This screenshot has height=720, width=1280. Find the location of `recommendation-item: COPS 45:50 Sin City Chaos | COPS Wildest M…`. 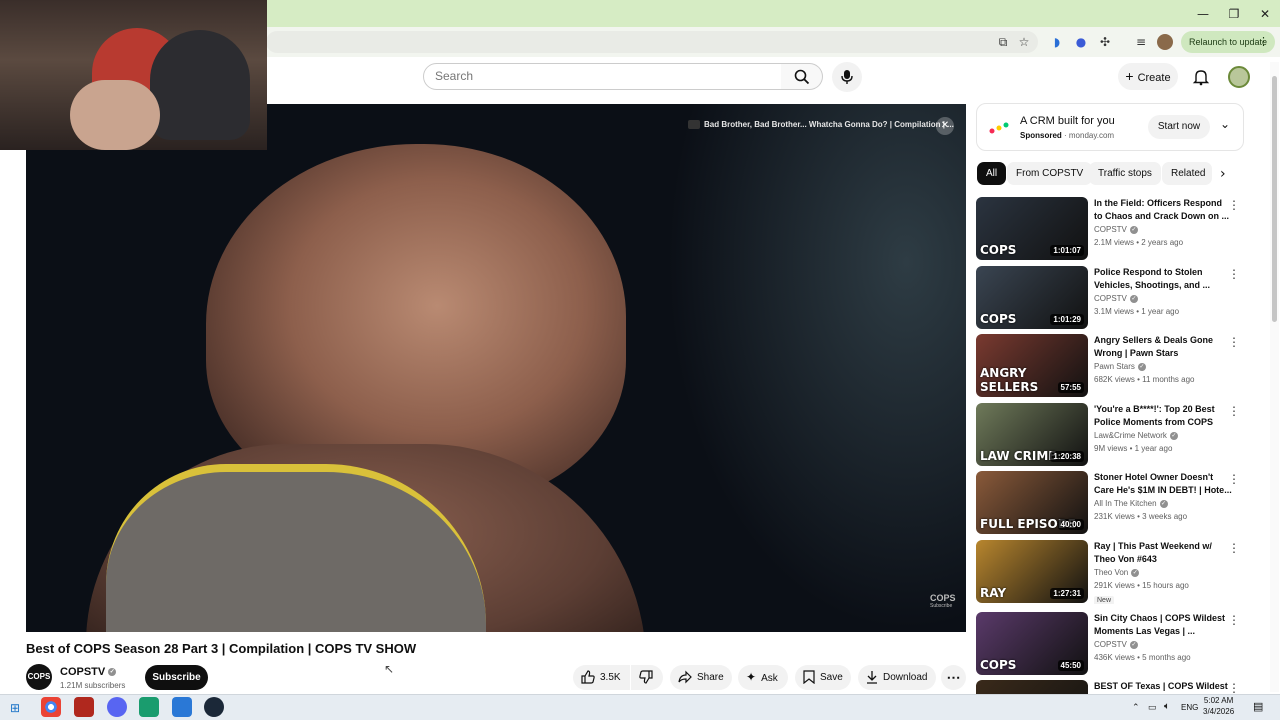

recommendation-item: COPS 45:50 Sin City Chaos | COPS Wildest M… is located at coordinates (1111, 644).